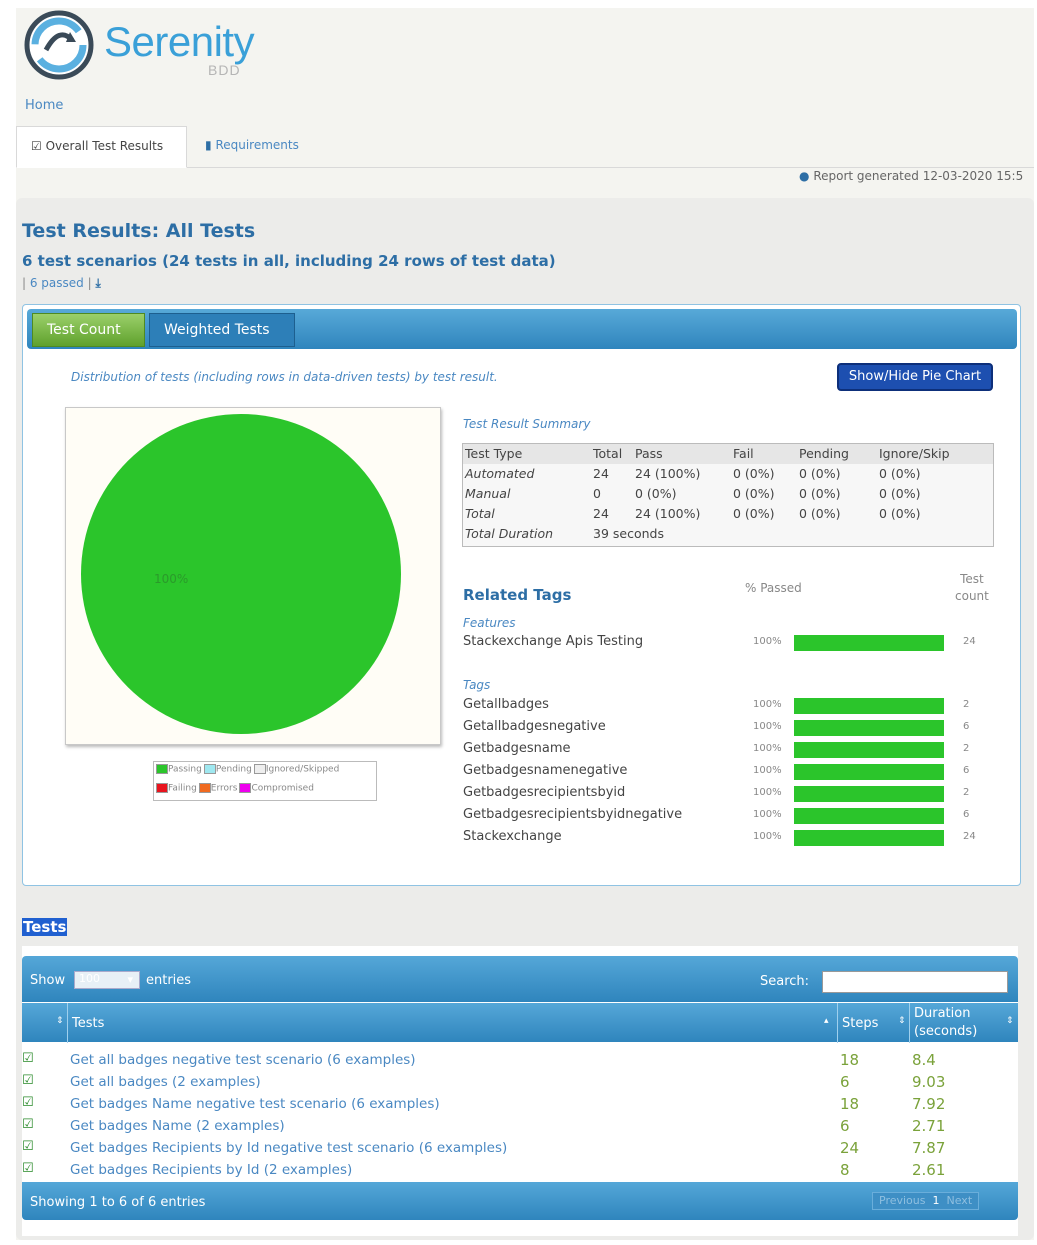 The width and height of the screenshot is (1037, 1245). Describe the element at coordinates (874, 1023) in the screenshot. I see `steps-column-header: Steps ⇕` at that location.